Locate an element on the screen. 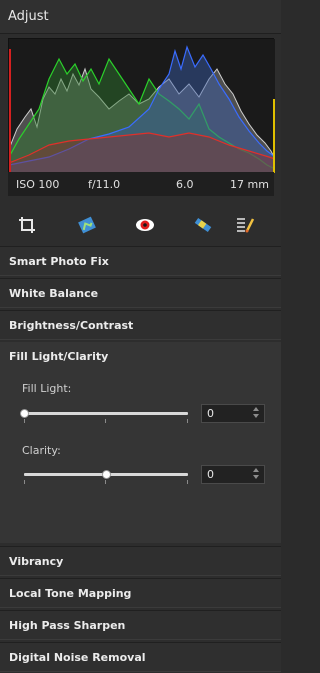 This screenshot has width=320, height=673. fill-light-label: Fill Light: is located at coordinates (47, 388).